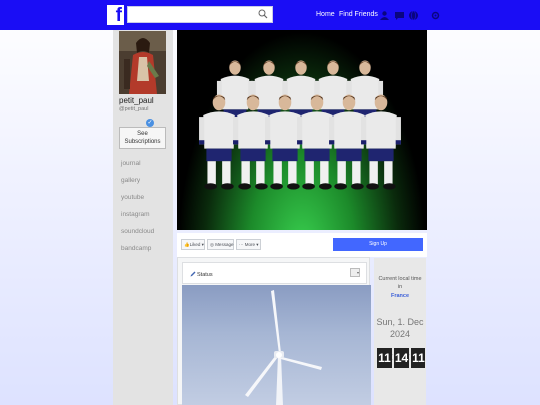 The height and width of the screenshot is (405, 540). I want to click on profile-action-bar: 👍Liked ▾ ◎ Message ··· More ▾ Sign Up, so click(302, 245).